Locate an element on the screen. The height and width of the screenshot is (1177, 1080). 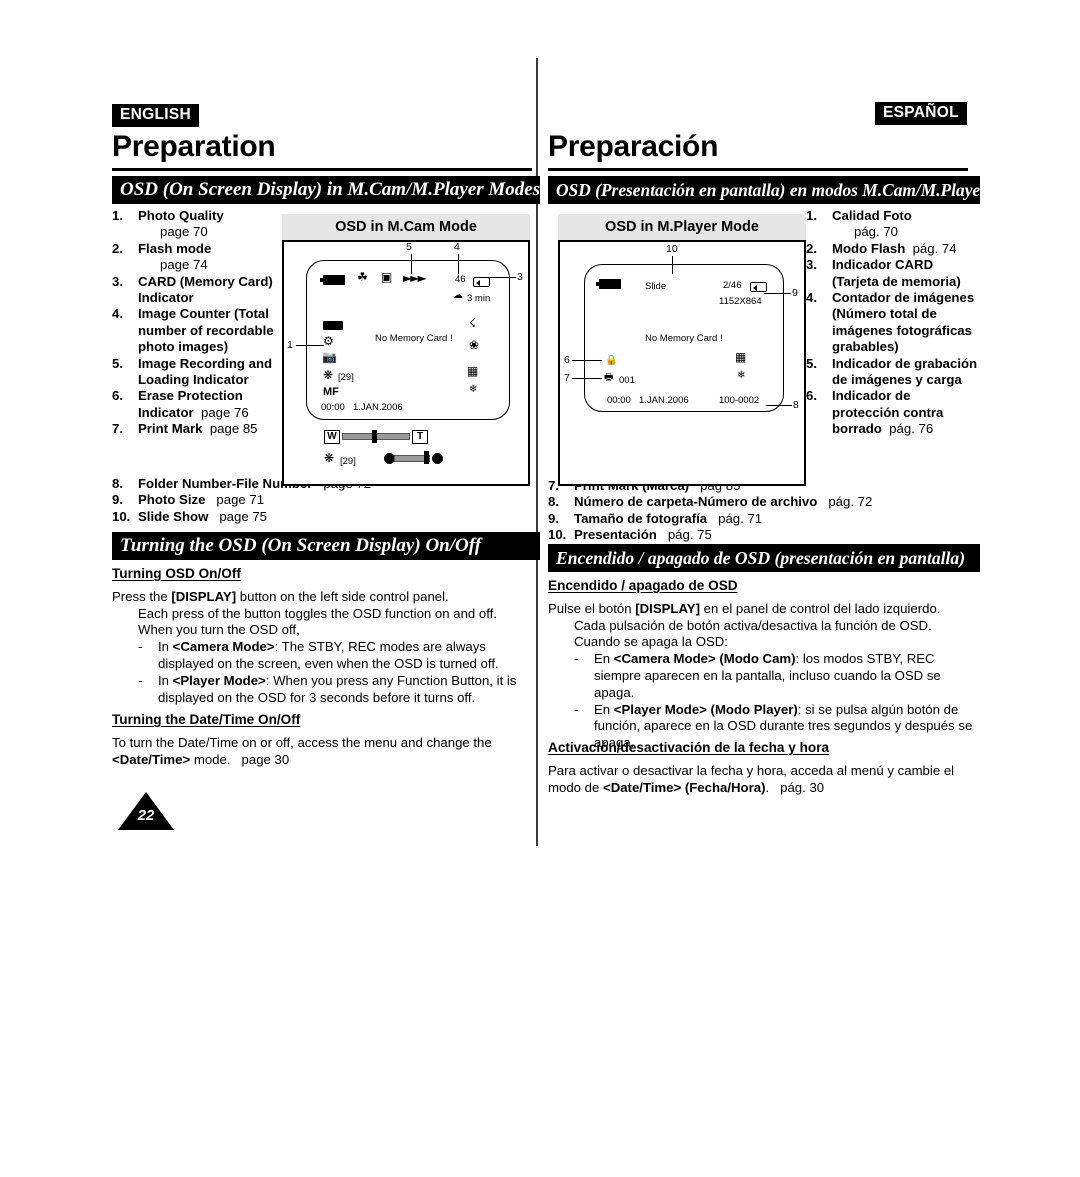
print-count-value: 001 is located at coordinates (627, 380).